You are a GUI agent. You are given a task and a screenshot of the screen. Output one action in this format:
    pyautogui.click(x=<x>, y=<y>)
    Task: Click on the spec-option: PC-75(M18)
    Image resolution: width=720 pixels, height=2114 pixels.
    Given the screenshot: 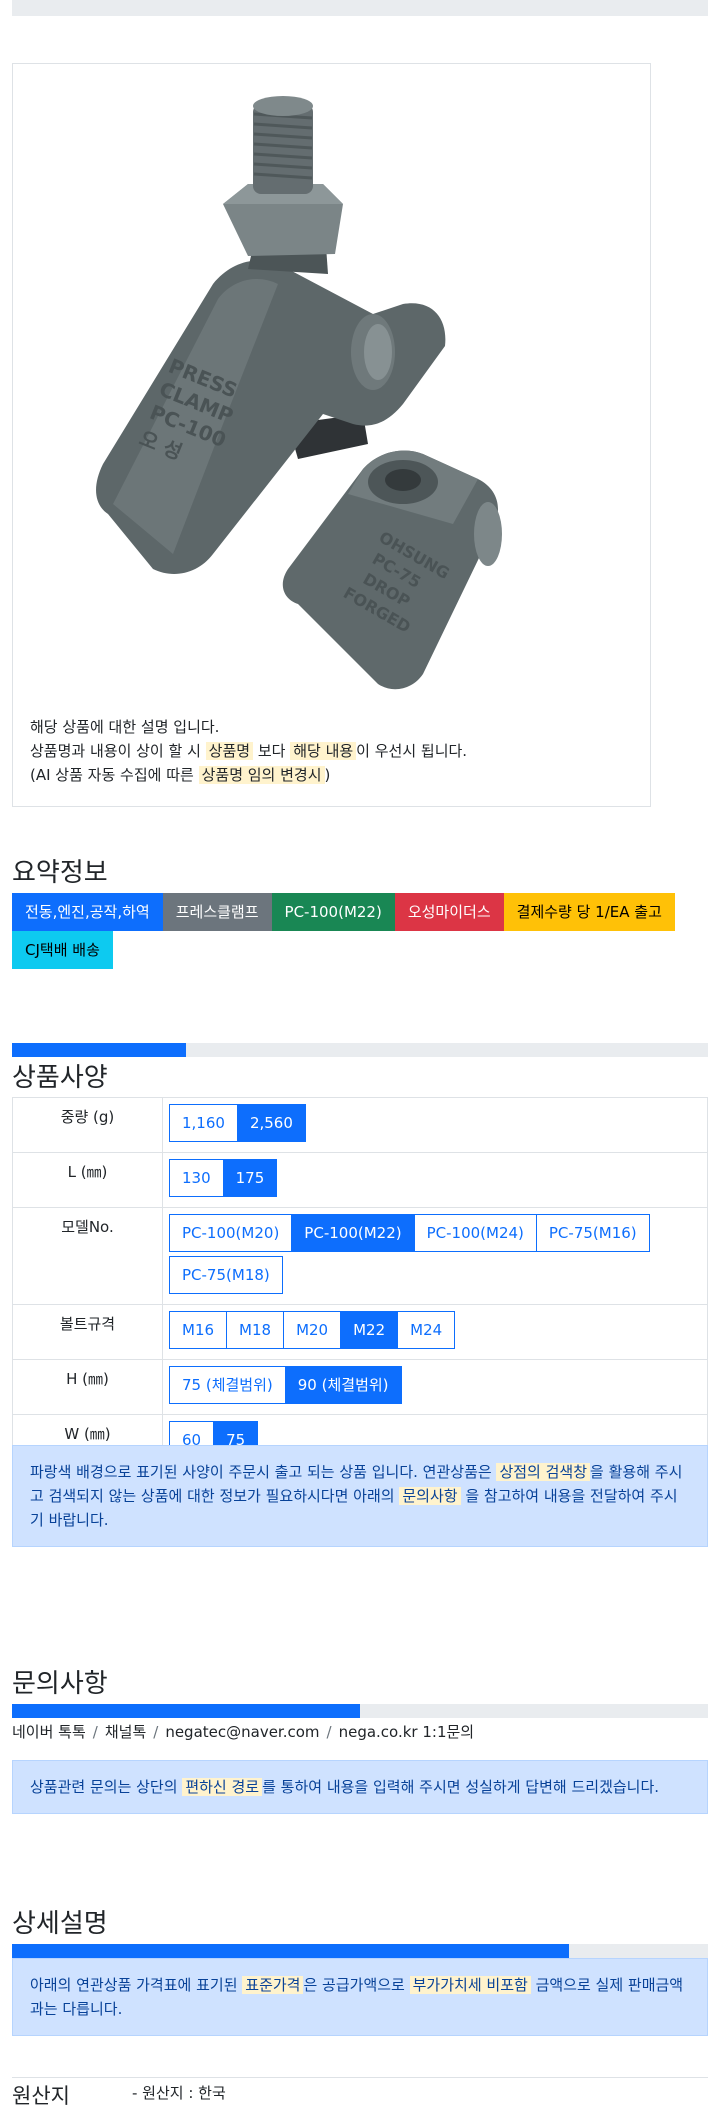 What is the action you would take?
    pyautogui.click(x=226, y=1275)
    